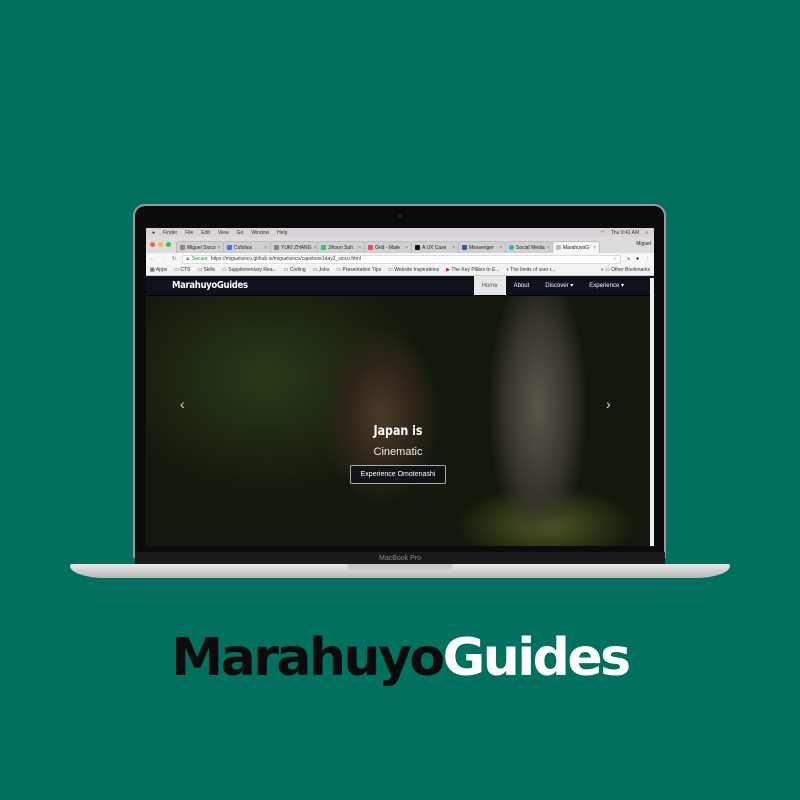 The width and height of the screenshot is (800, 800). Describe the element at coordinates (606, 285) in the screenshot. I see `nav-experience: Experience ▾` at that location.